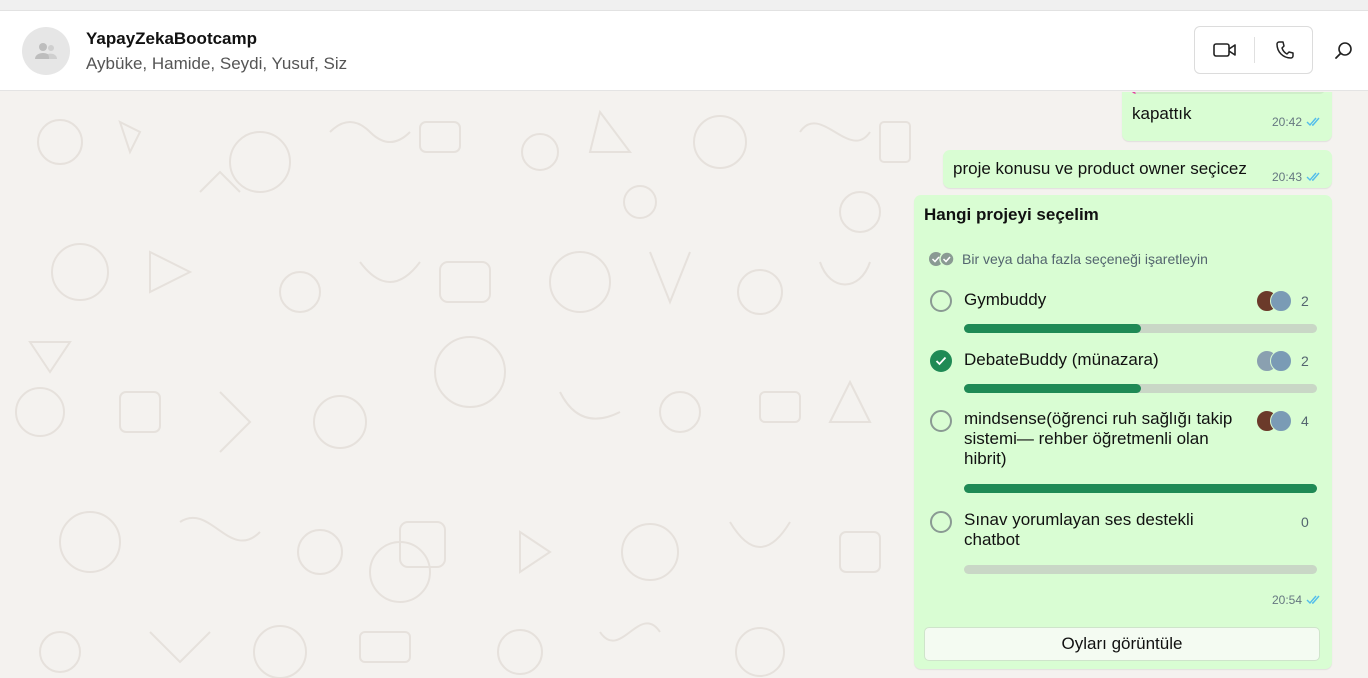  I want to click on chat-members: Aybüke, Hamide, Seydi, Yusuf, Siz, so click(216, 64).